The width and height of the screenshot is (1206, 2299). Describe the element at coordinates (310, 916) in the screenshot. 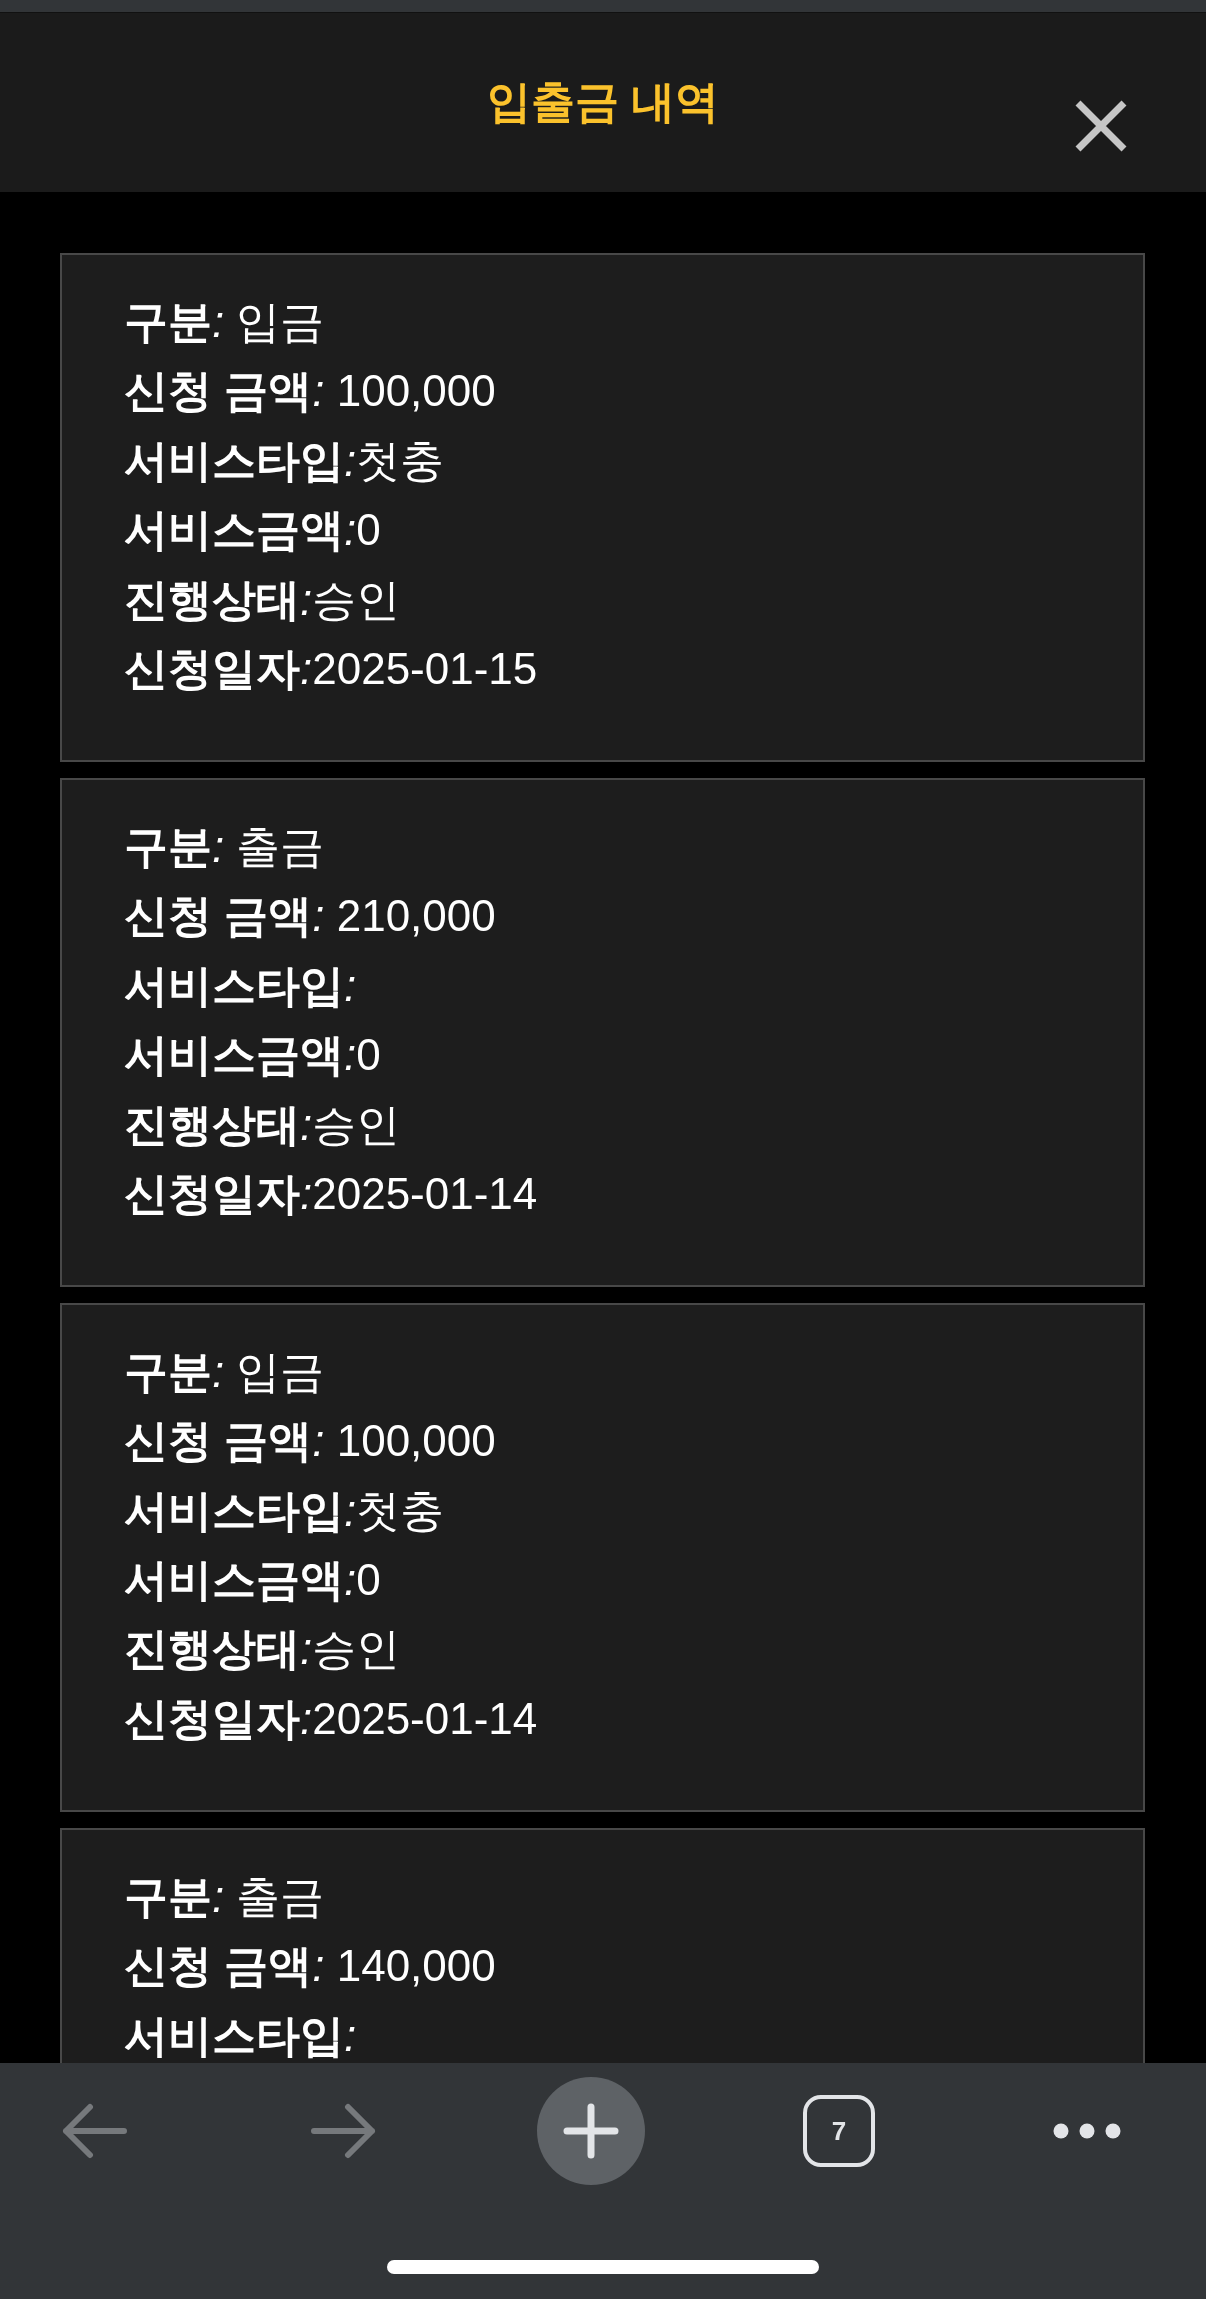

I see `record-field: 신청 금액: 210,000` at that location.